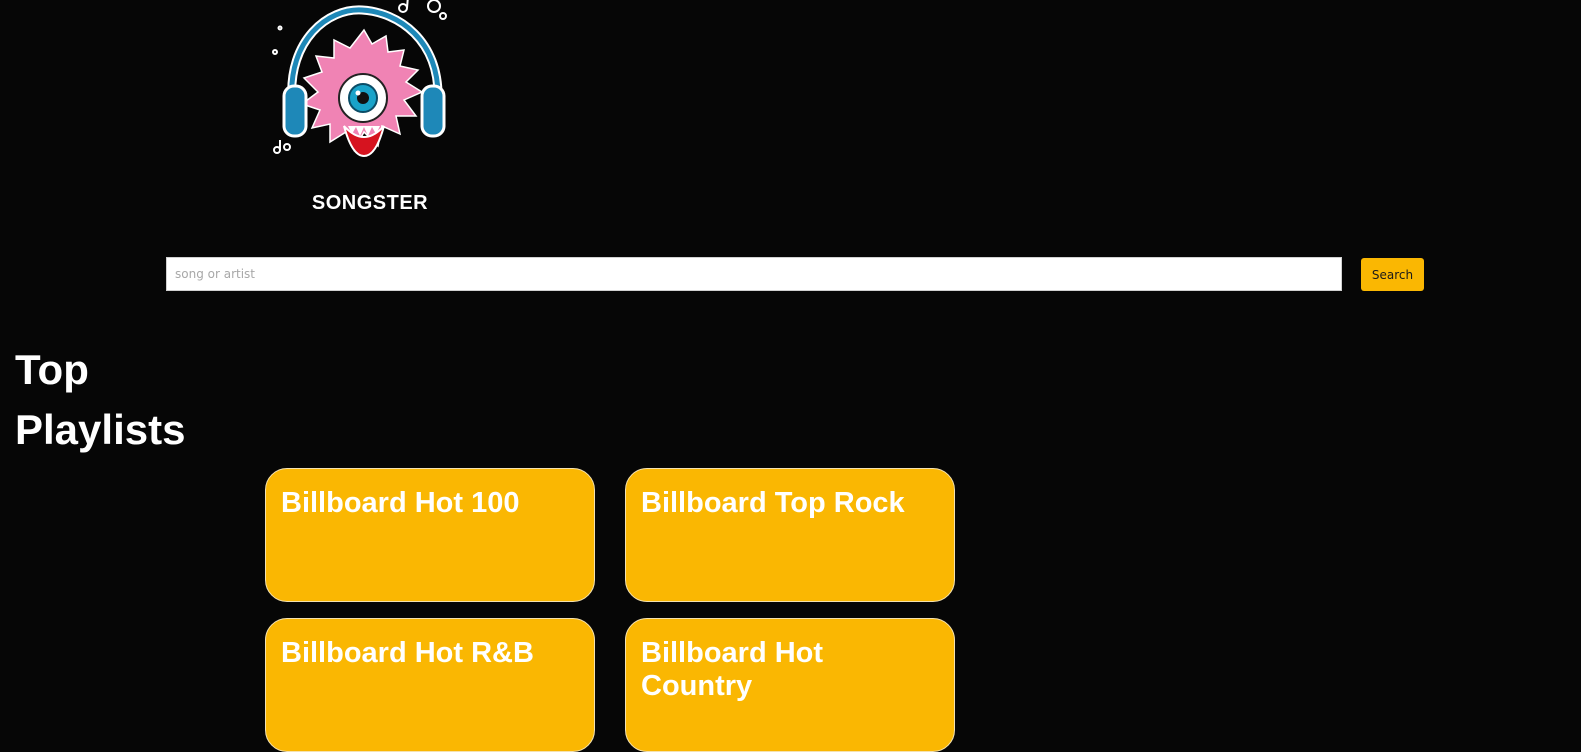 The width and height of the screenshot is (1581, 752). Describe the element at coordinates (100, 399) in the screenshot. I see `section-title-top-playlists: Top Playlists` at that location.